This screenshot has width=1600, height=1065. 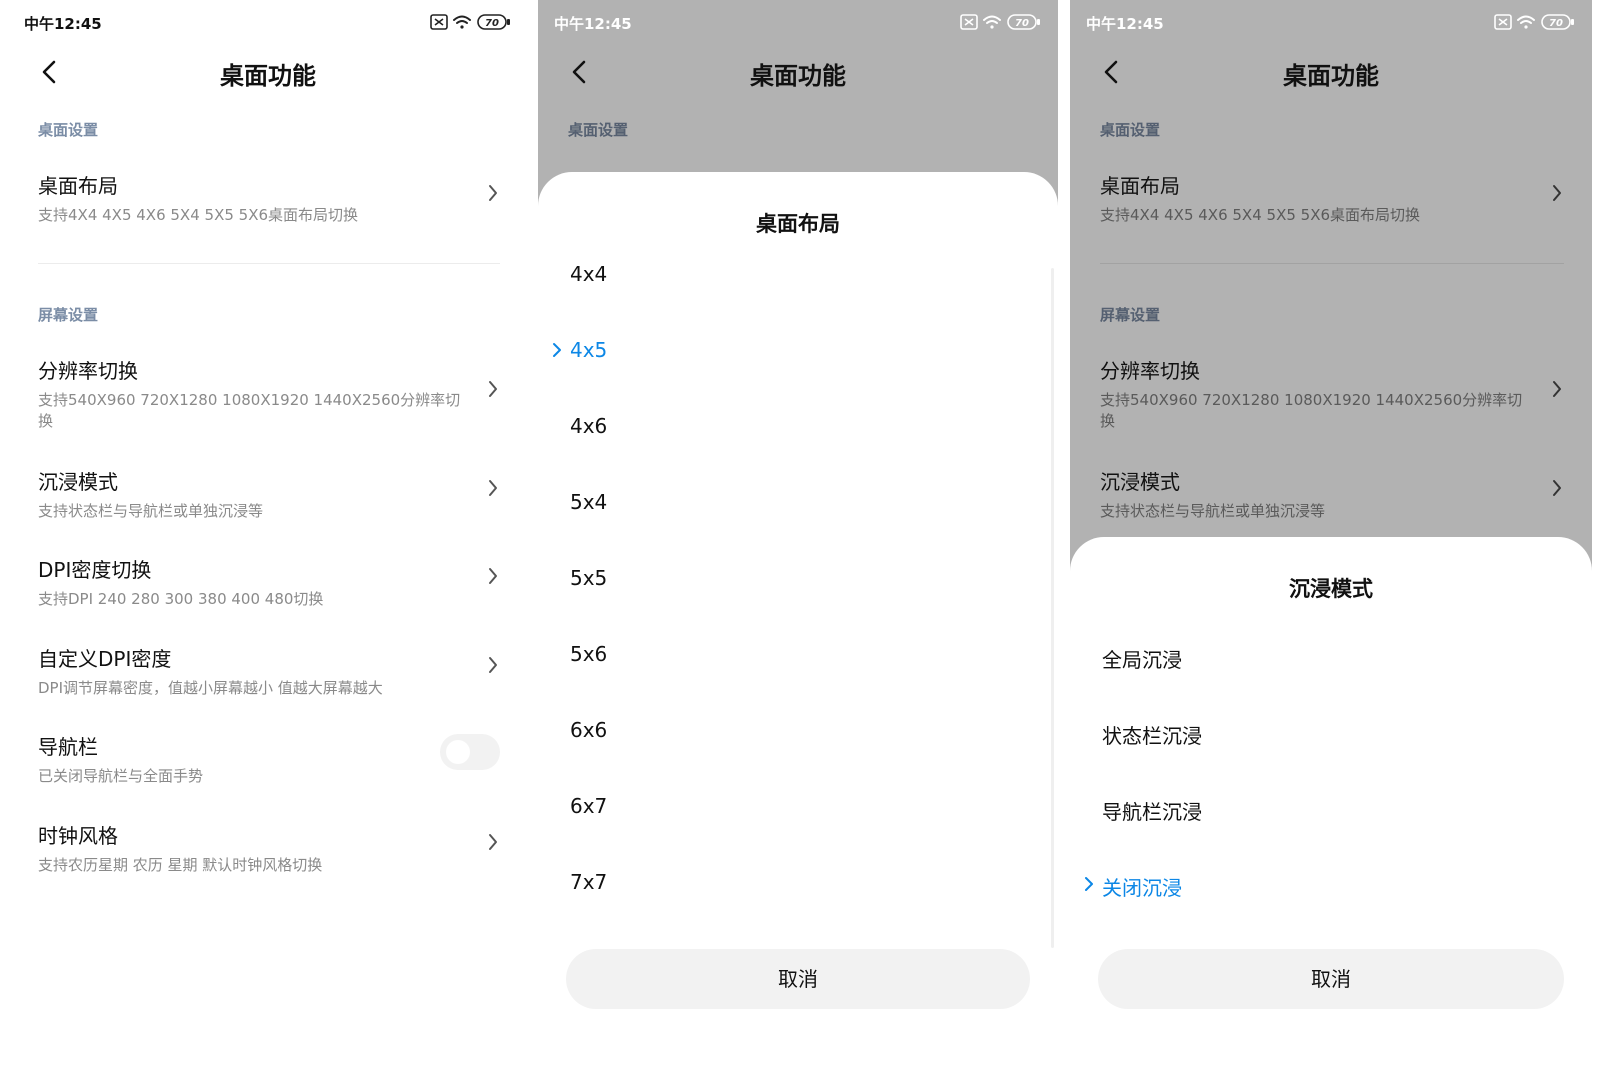 What do you see at coordinates (589, 578) in the screenshot?
I see `option-label: 5x5` at bounding box center [589, 578].